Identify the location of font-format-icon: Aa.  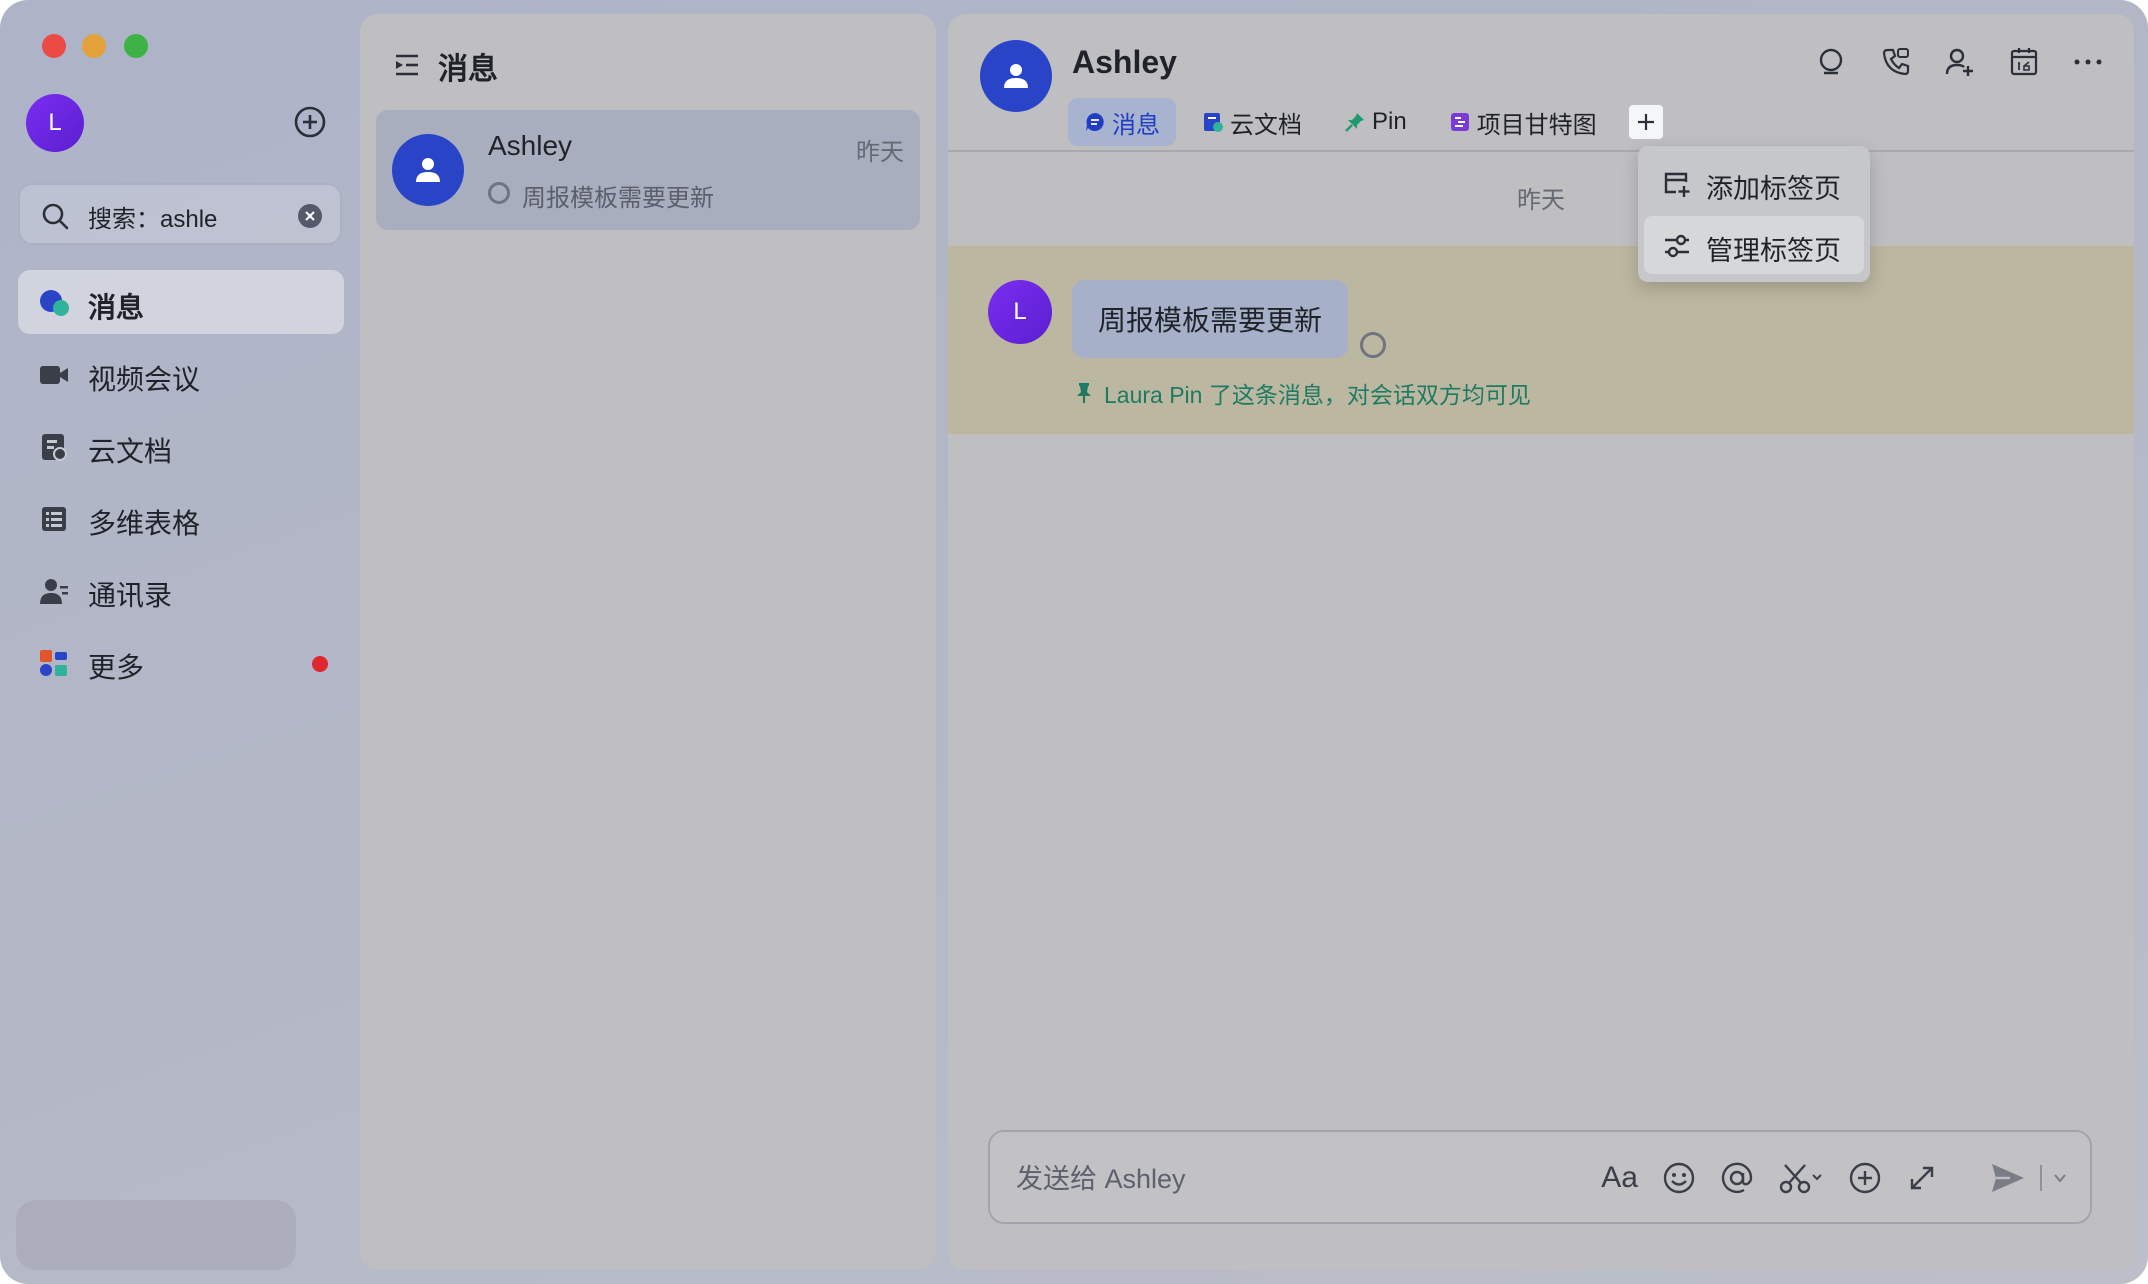
(1619, 1177).